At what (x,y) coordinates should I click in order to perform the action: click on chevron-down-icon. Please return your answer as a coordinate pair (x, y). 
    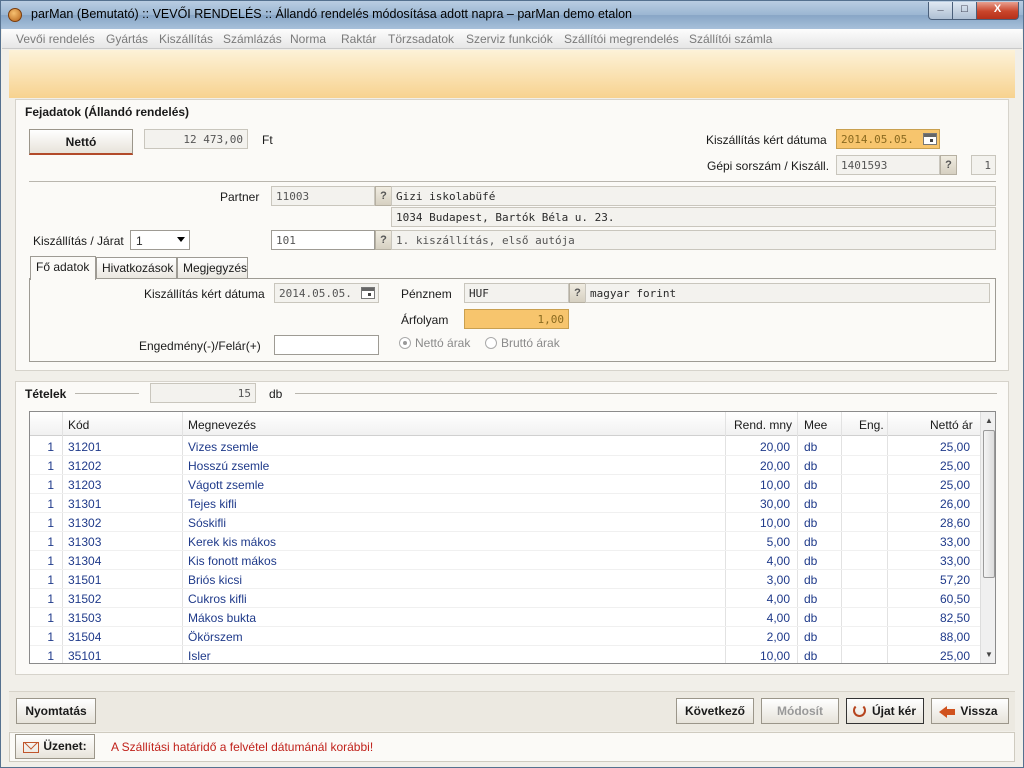
    Looking at the image, I should click on (181, 239).